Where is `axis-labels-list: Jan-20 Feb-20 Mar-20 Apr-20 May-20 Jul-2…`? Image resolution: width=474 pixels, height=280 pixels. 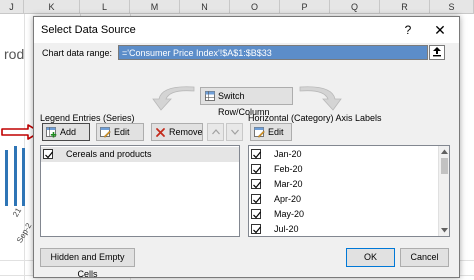 axis-labels-list: Jan-20 Feb-20 Mar-20 Apr-20 May-20 Jul-2… is located at coordinates (349, 191).